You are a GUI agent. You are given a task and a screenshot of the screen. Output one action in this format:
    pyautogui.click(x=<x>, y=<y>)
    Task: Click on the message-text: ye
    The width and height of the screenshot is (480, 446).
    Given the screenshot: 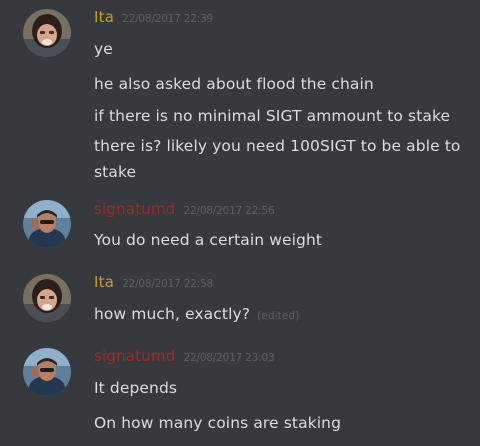 What is the action you would take?
    pyautogui.click(x=103, y=49)
    